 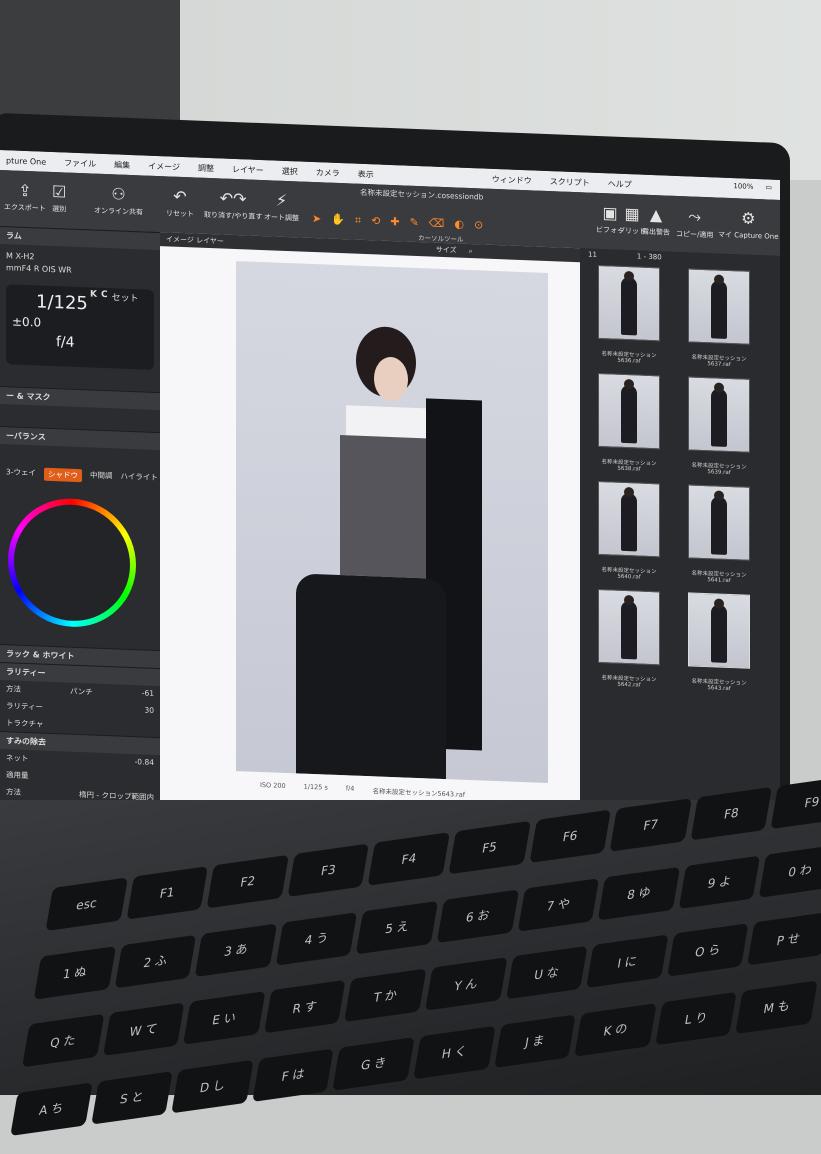 I want to click on key: 0 わ, so click(x=790, y=870).